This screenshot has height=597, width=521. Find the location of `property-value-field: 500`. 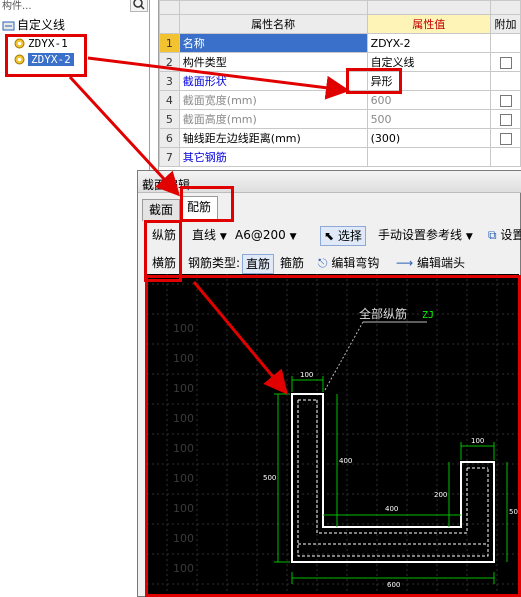

property-value-field: 500 is located at coordinates (429, 119).